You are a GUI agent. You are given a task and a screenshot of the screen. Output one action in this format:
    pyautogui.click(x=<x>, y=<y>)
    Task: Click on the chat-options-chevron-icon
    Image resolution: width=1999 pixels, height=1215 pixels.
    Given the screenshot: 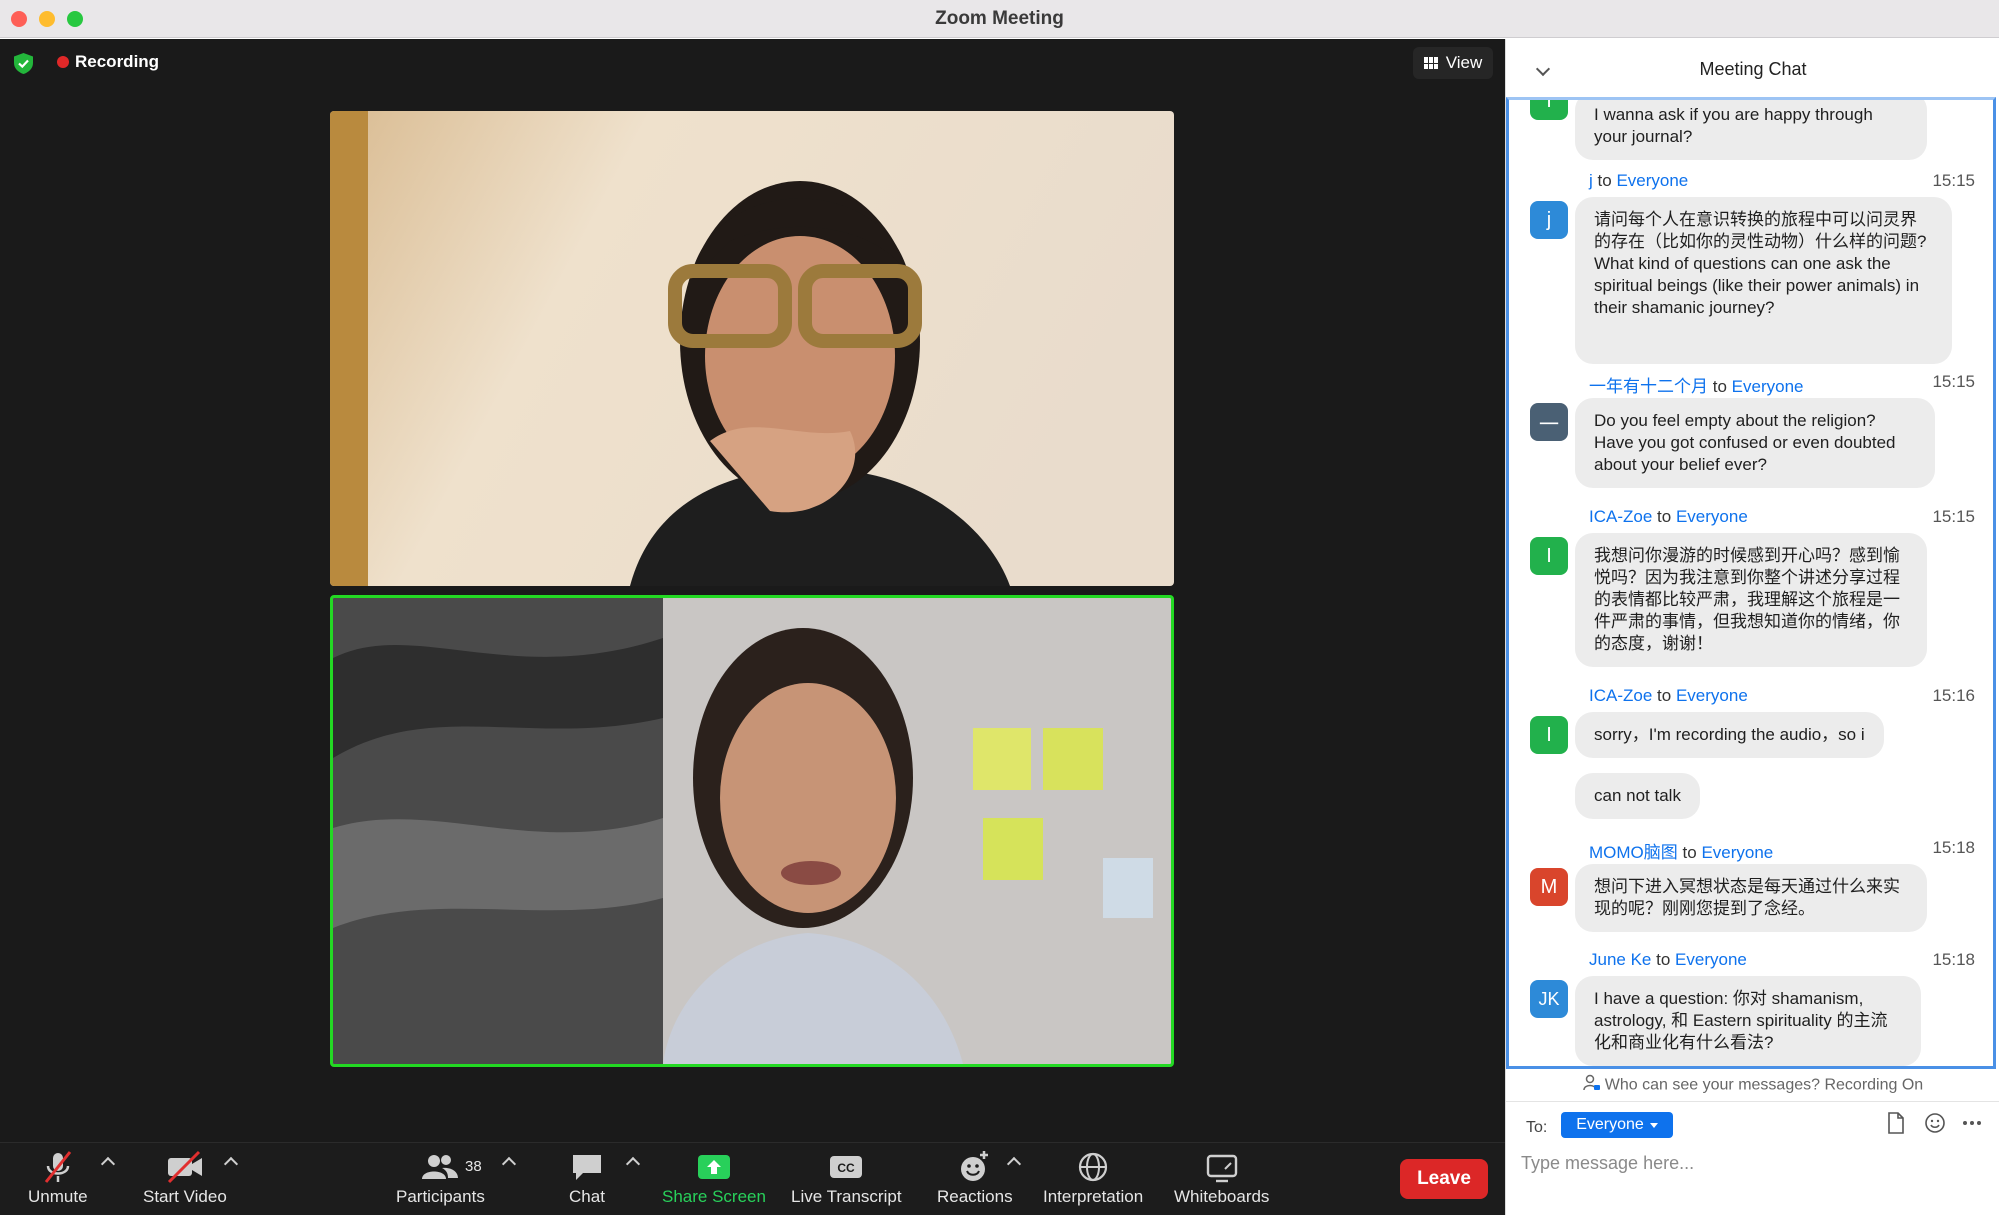 What is the action you would take?
    pyautogui.click(x=633, y=1164)
    